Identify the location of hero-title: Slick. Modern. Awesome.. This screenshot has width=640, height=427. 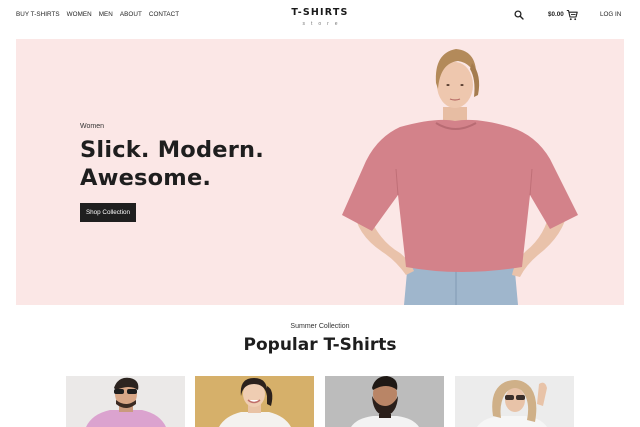
(200, 164).